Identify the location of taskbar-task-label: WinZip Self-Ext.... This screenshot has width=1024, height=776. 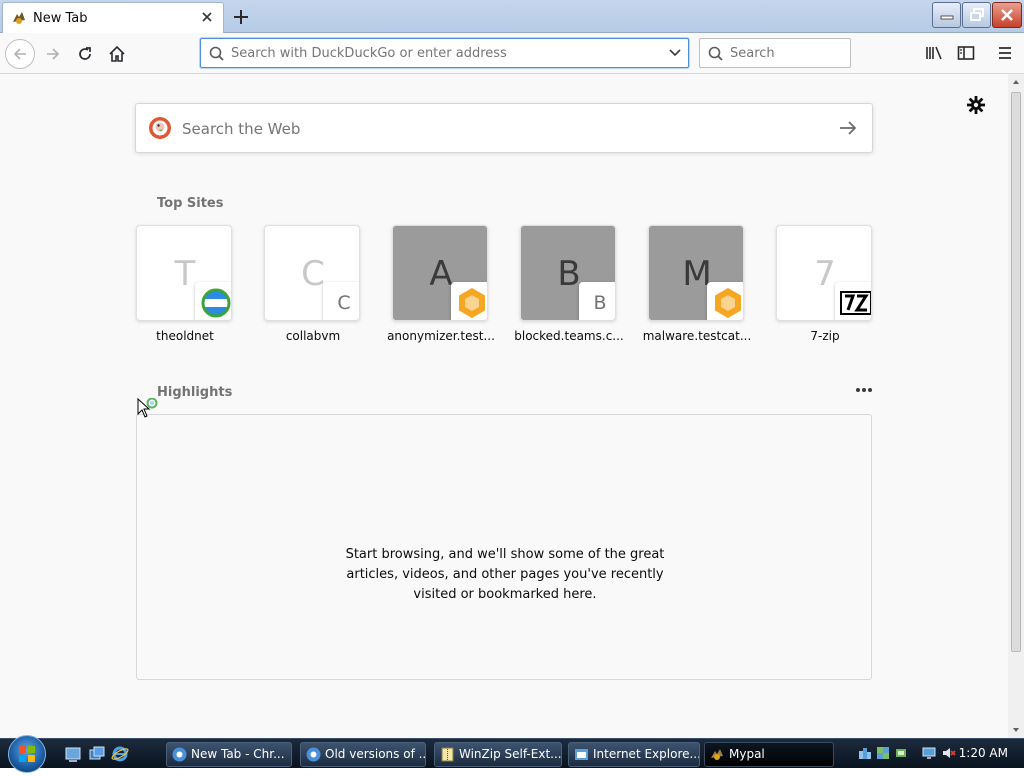
(510, 754).